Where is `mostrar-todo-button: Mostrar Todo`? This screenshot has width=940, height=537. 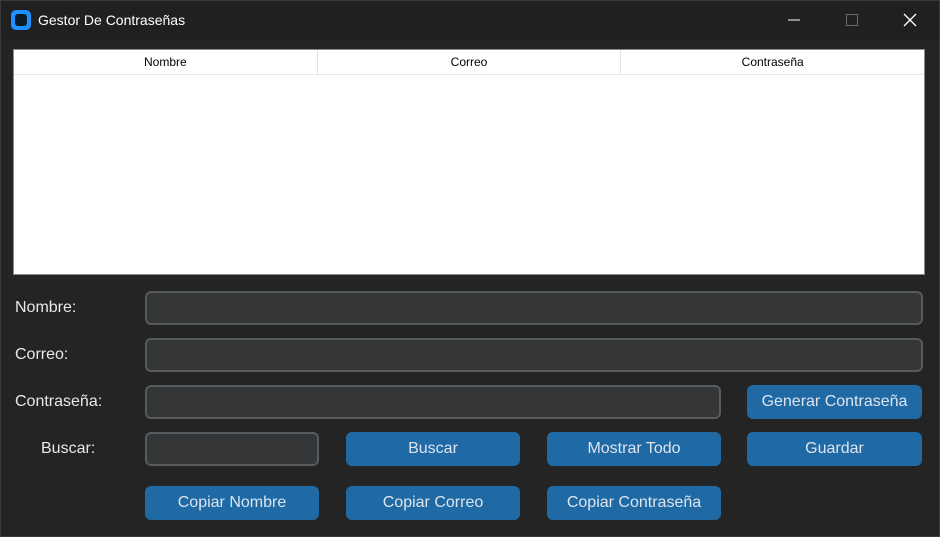 mostrar-todo-button: Mostrar Todo is located at coordinates (634, 449).